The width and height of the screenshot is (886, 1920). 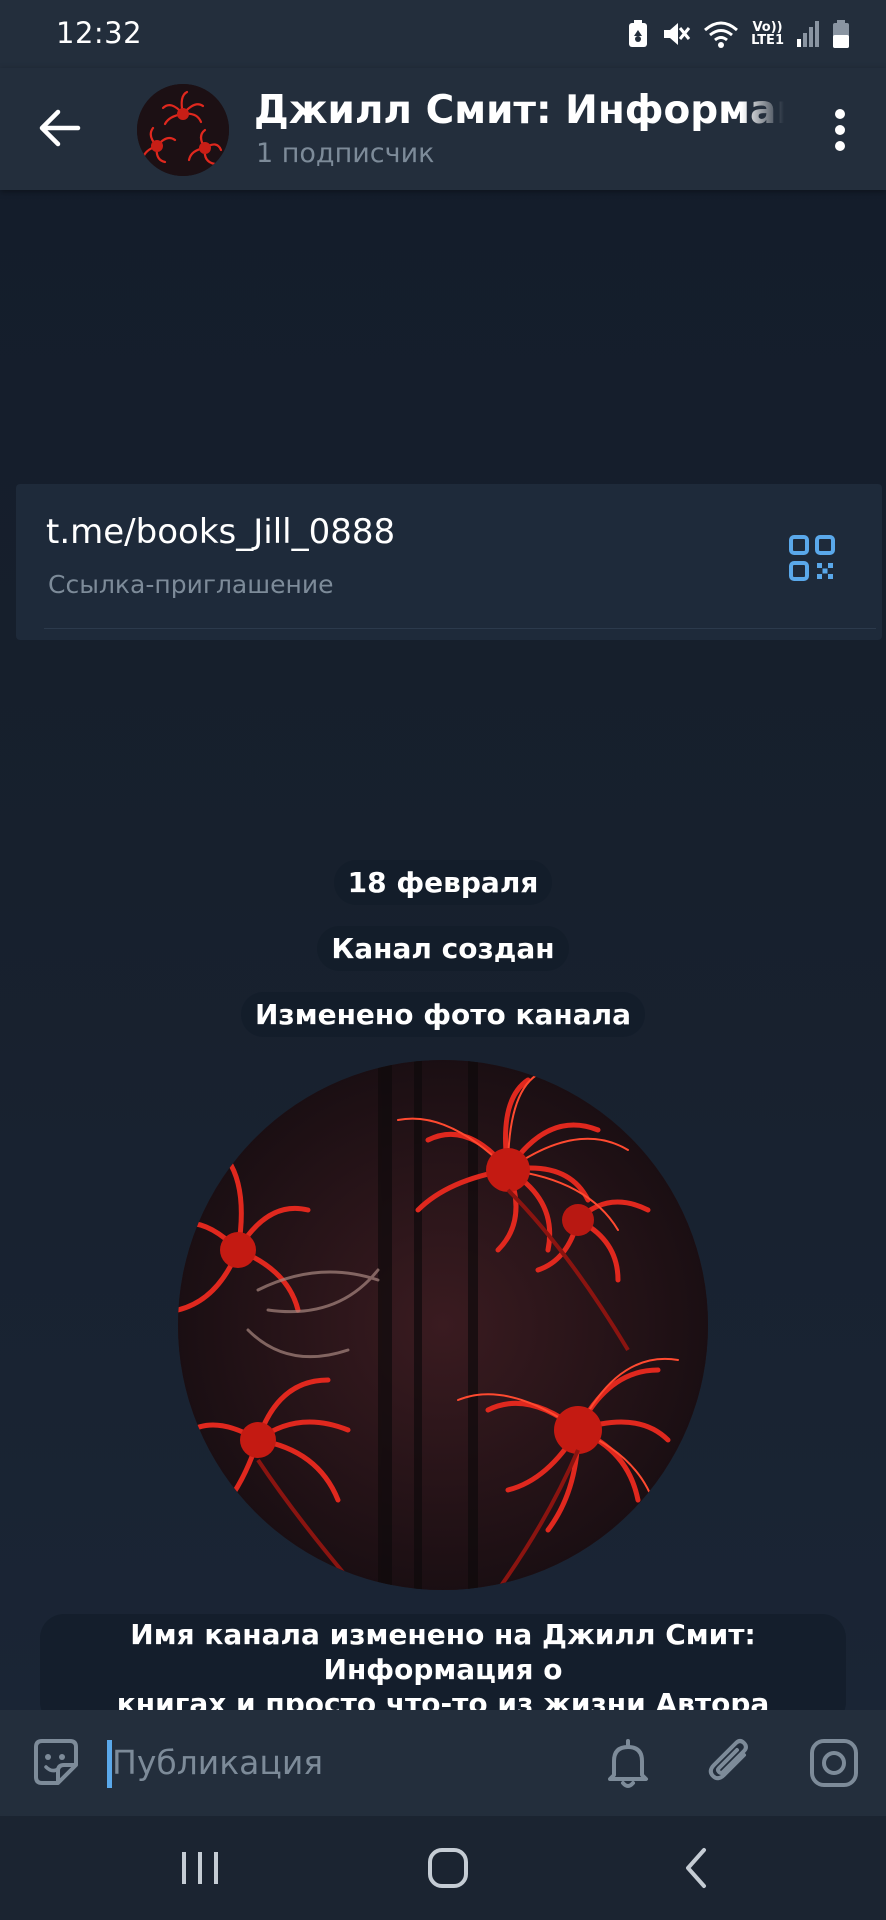 I want to click on paperclip-icon, so click(x=728, y=1760).